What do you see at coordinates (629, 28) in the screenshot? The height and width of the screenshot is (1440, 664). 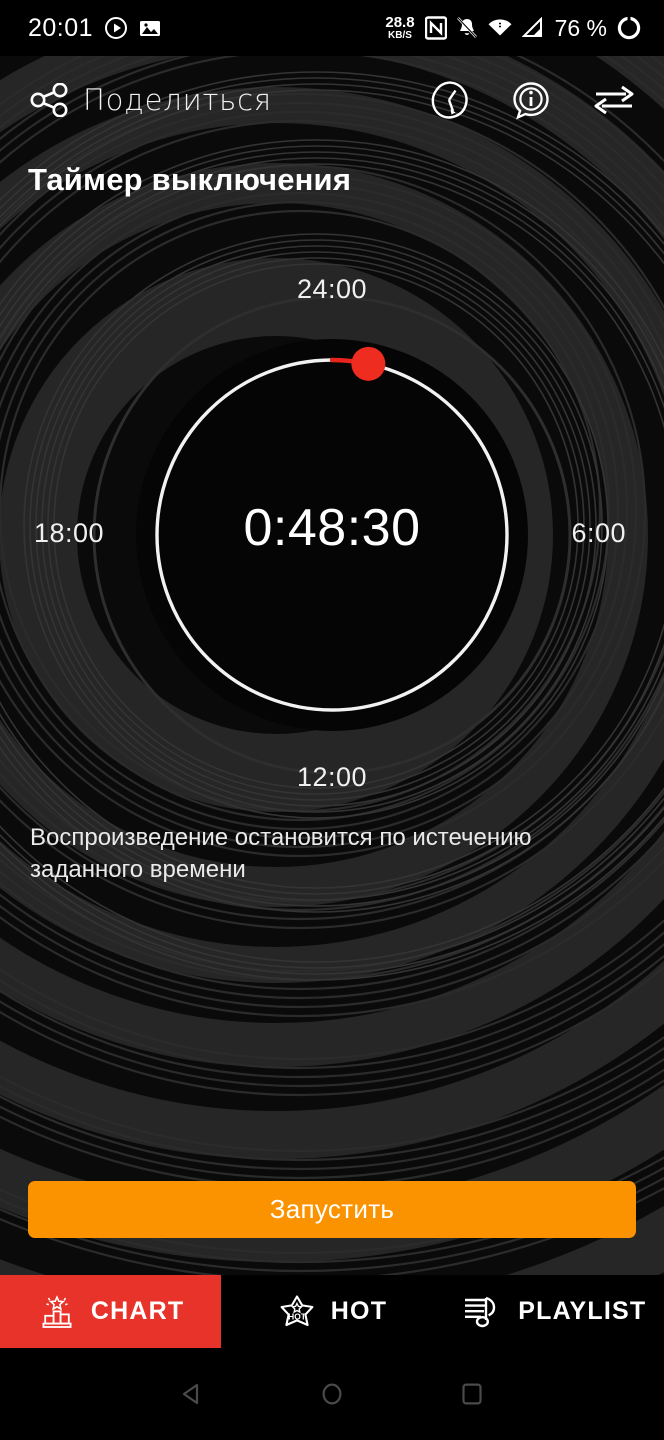 I see `battery-ring-icon` at bounding box center [629, 28].